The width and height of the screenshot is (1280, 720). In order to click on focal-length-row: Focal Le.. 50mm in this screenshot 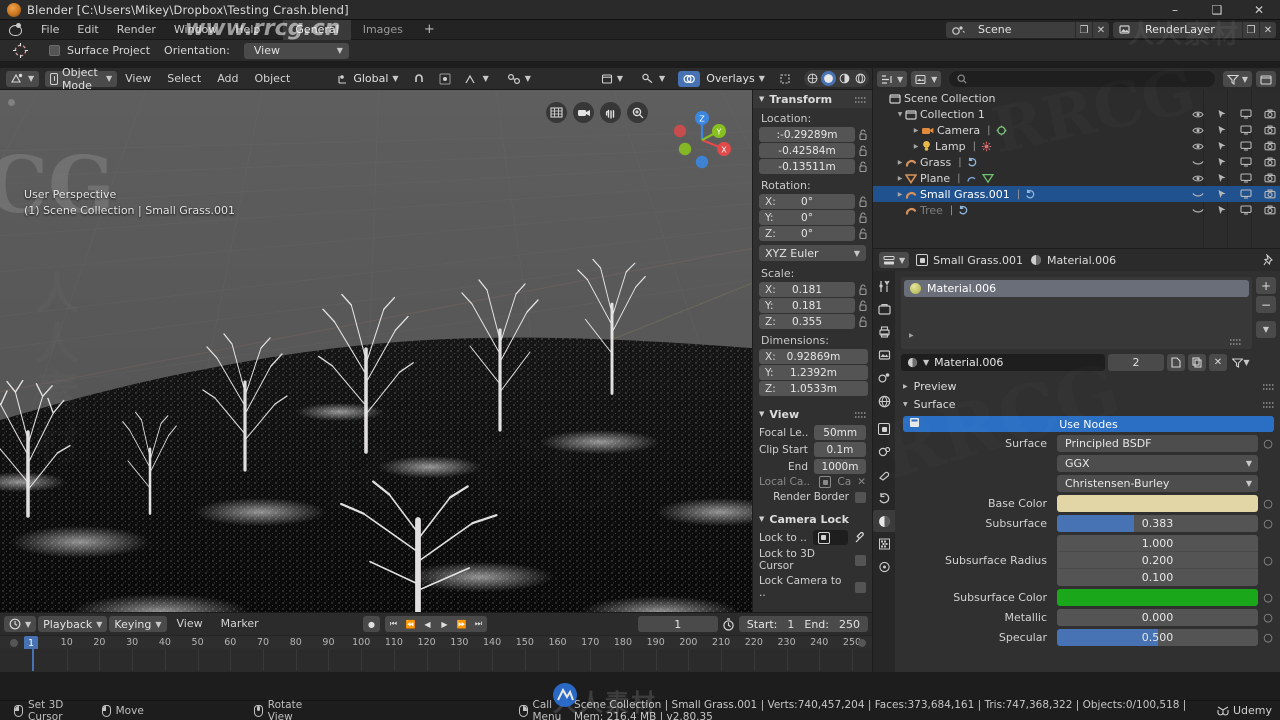, I will do `click(812, 432)`.